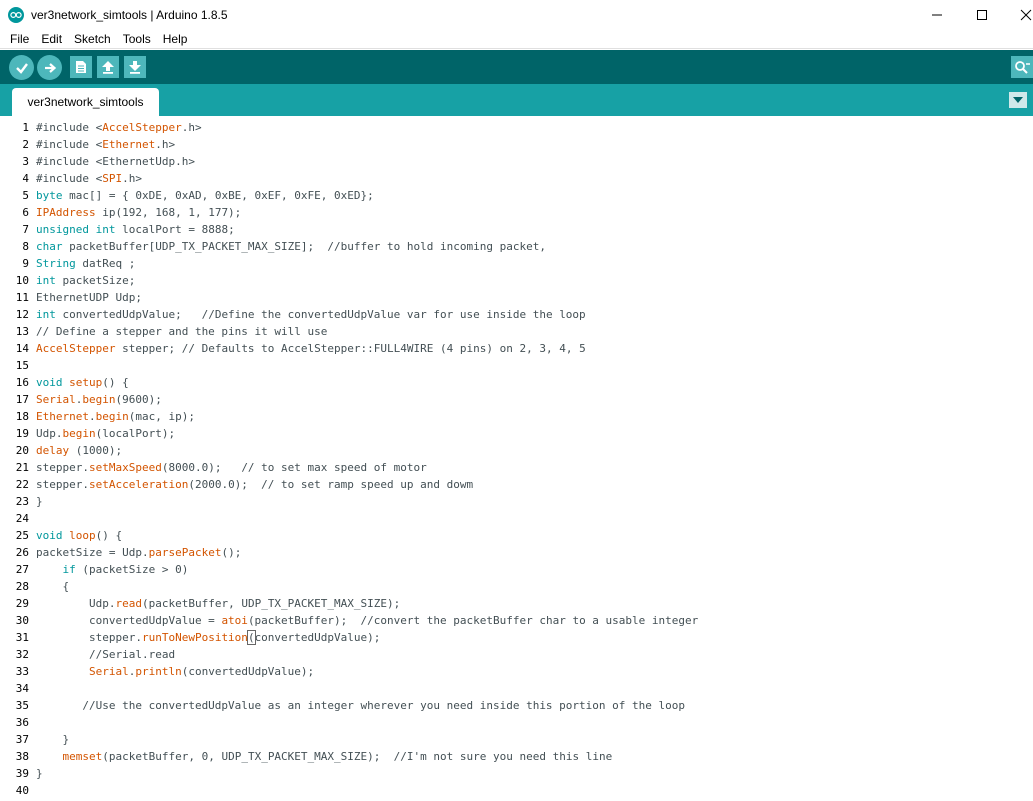  I want to click on line-number: 30, so click(22, 620).